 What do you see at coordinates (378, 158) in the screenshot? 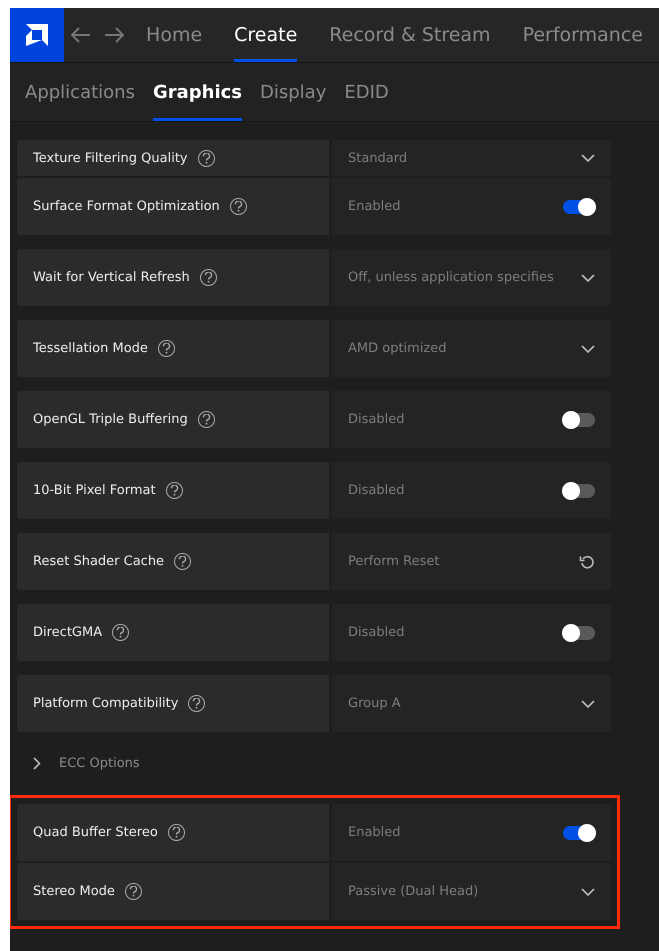
I see `setting-value: Standard` at bounding box center [378, 158].